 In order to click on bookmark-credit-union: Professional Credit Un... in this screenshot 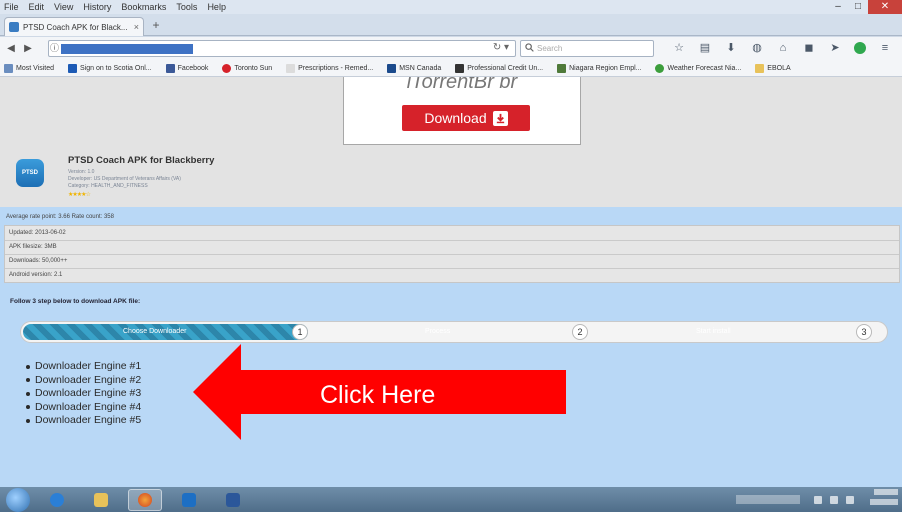, I will do `click(499, 68)`.